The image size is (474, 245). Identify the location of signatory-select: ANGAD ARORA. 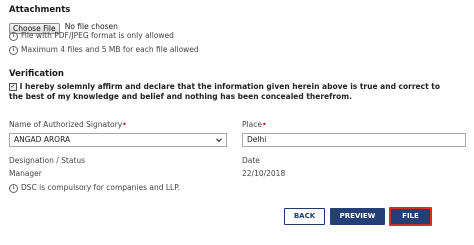
(118, 140).